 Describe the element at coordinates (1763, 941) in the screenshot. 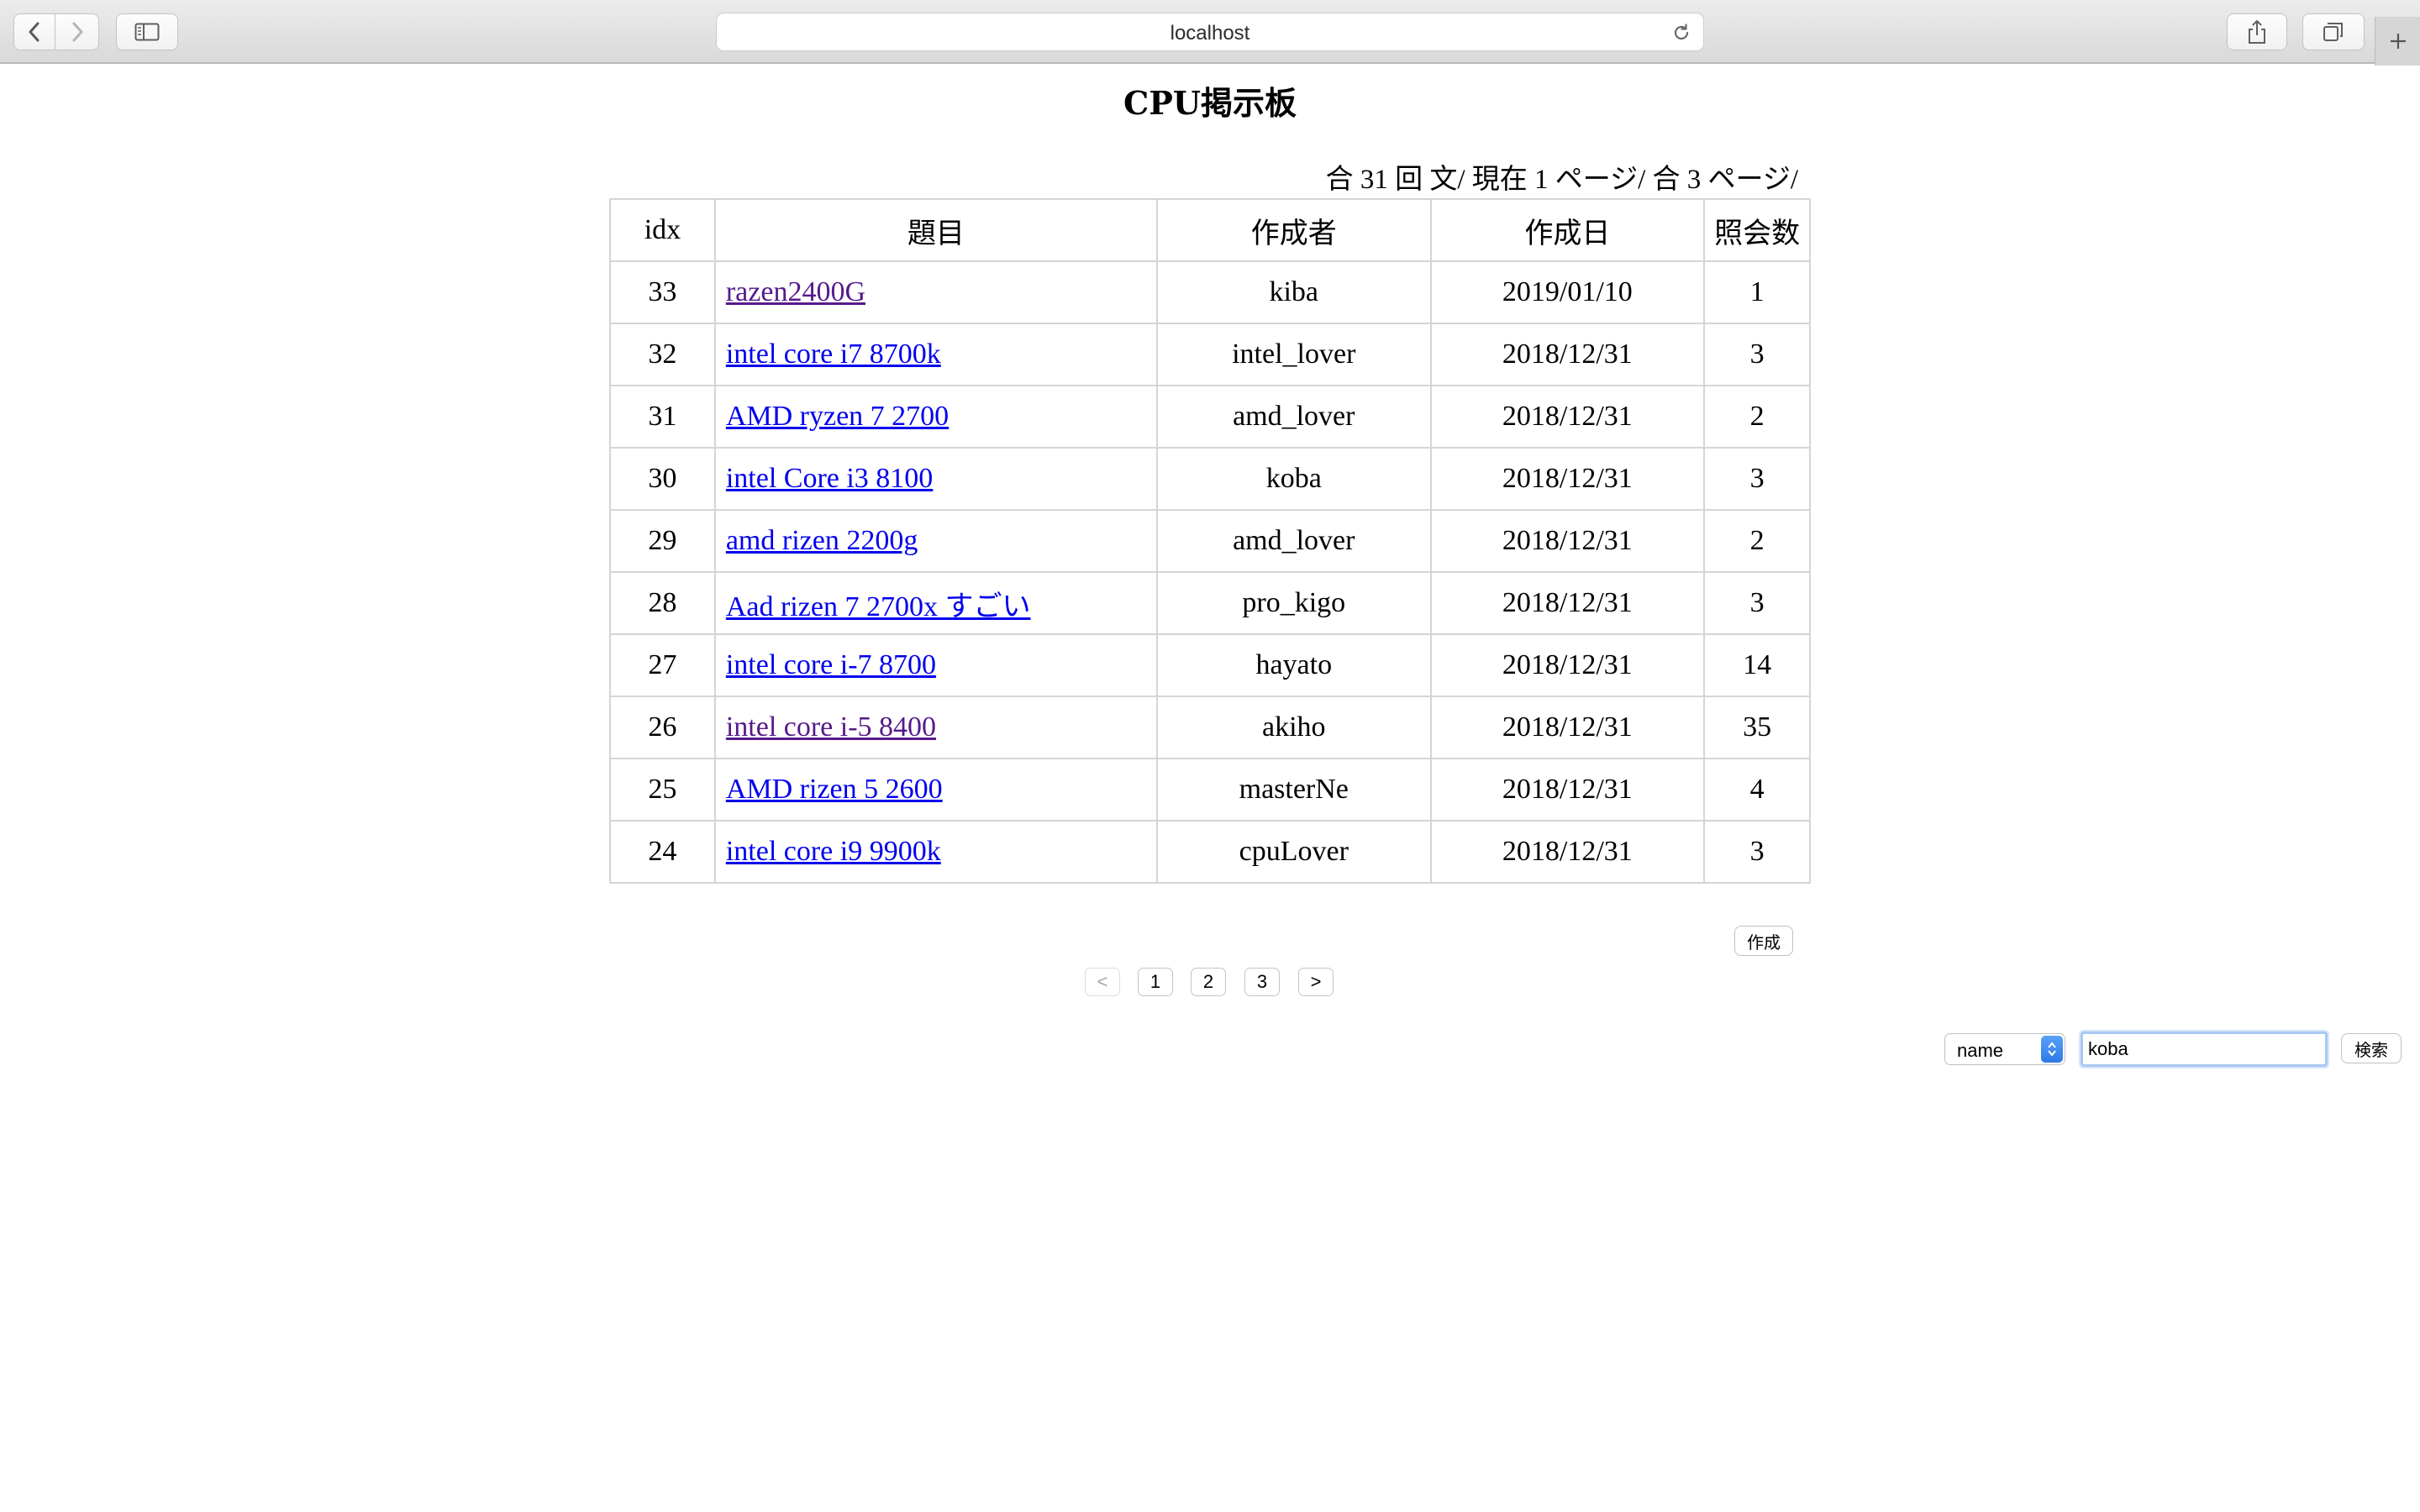

I see `create-post-button: 作成` at that location.